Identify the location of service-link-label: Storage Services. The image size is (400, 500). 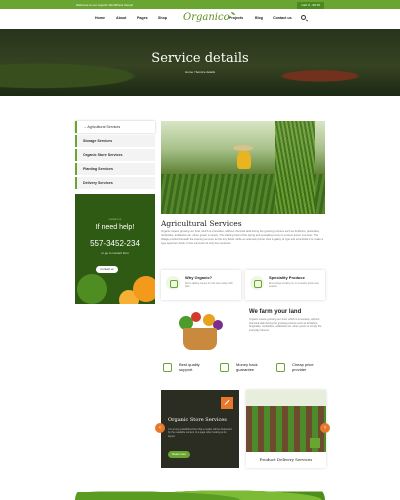
(98, 141).